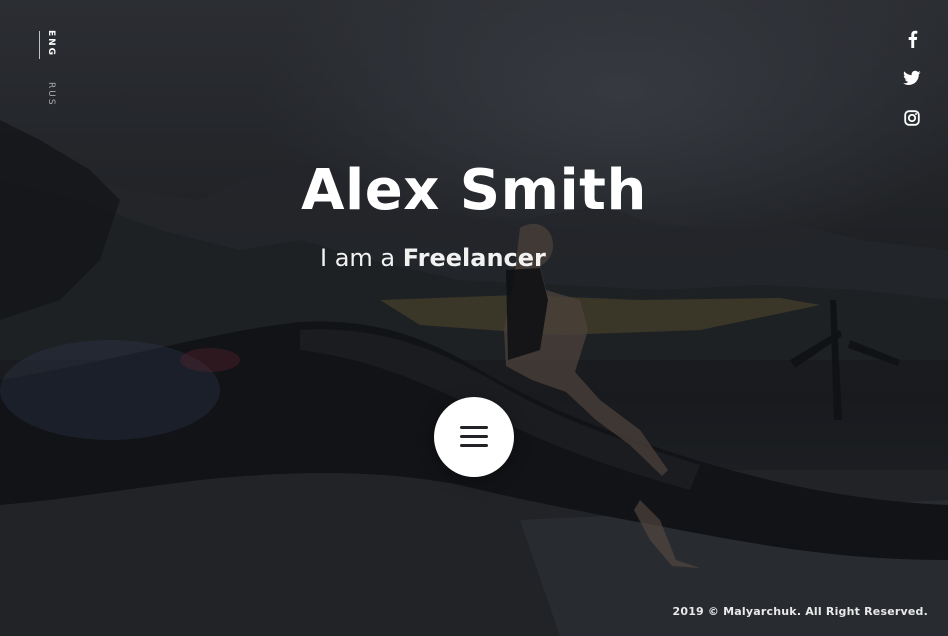 Image resolution: width=948 pixels, height=636 pixels. I want to click on language-rus: RUS, so click(46, 94).